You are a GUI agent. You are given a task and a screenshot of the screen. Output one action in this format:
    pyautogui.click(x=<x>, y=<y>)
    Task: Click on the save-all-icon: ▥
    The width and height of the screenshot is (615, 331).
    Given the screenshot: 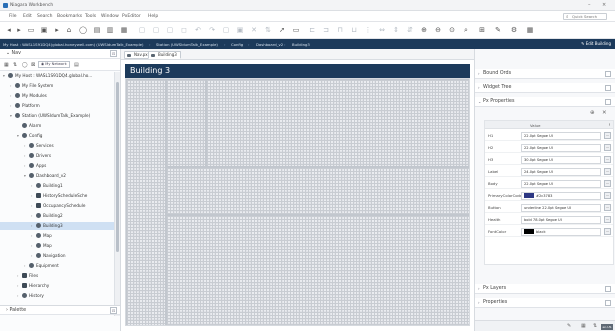 What is the action you would take?
    pyautogui.click(x=110, y=30)
    